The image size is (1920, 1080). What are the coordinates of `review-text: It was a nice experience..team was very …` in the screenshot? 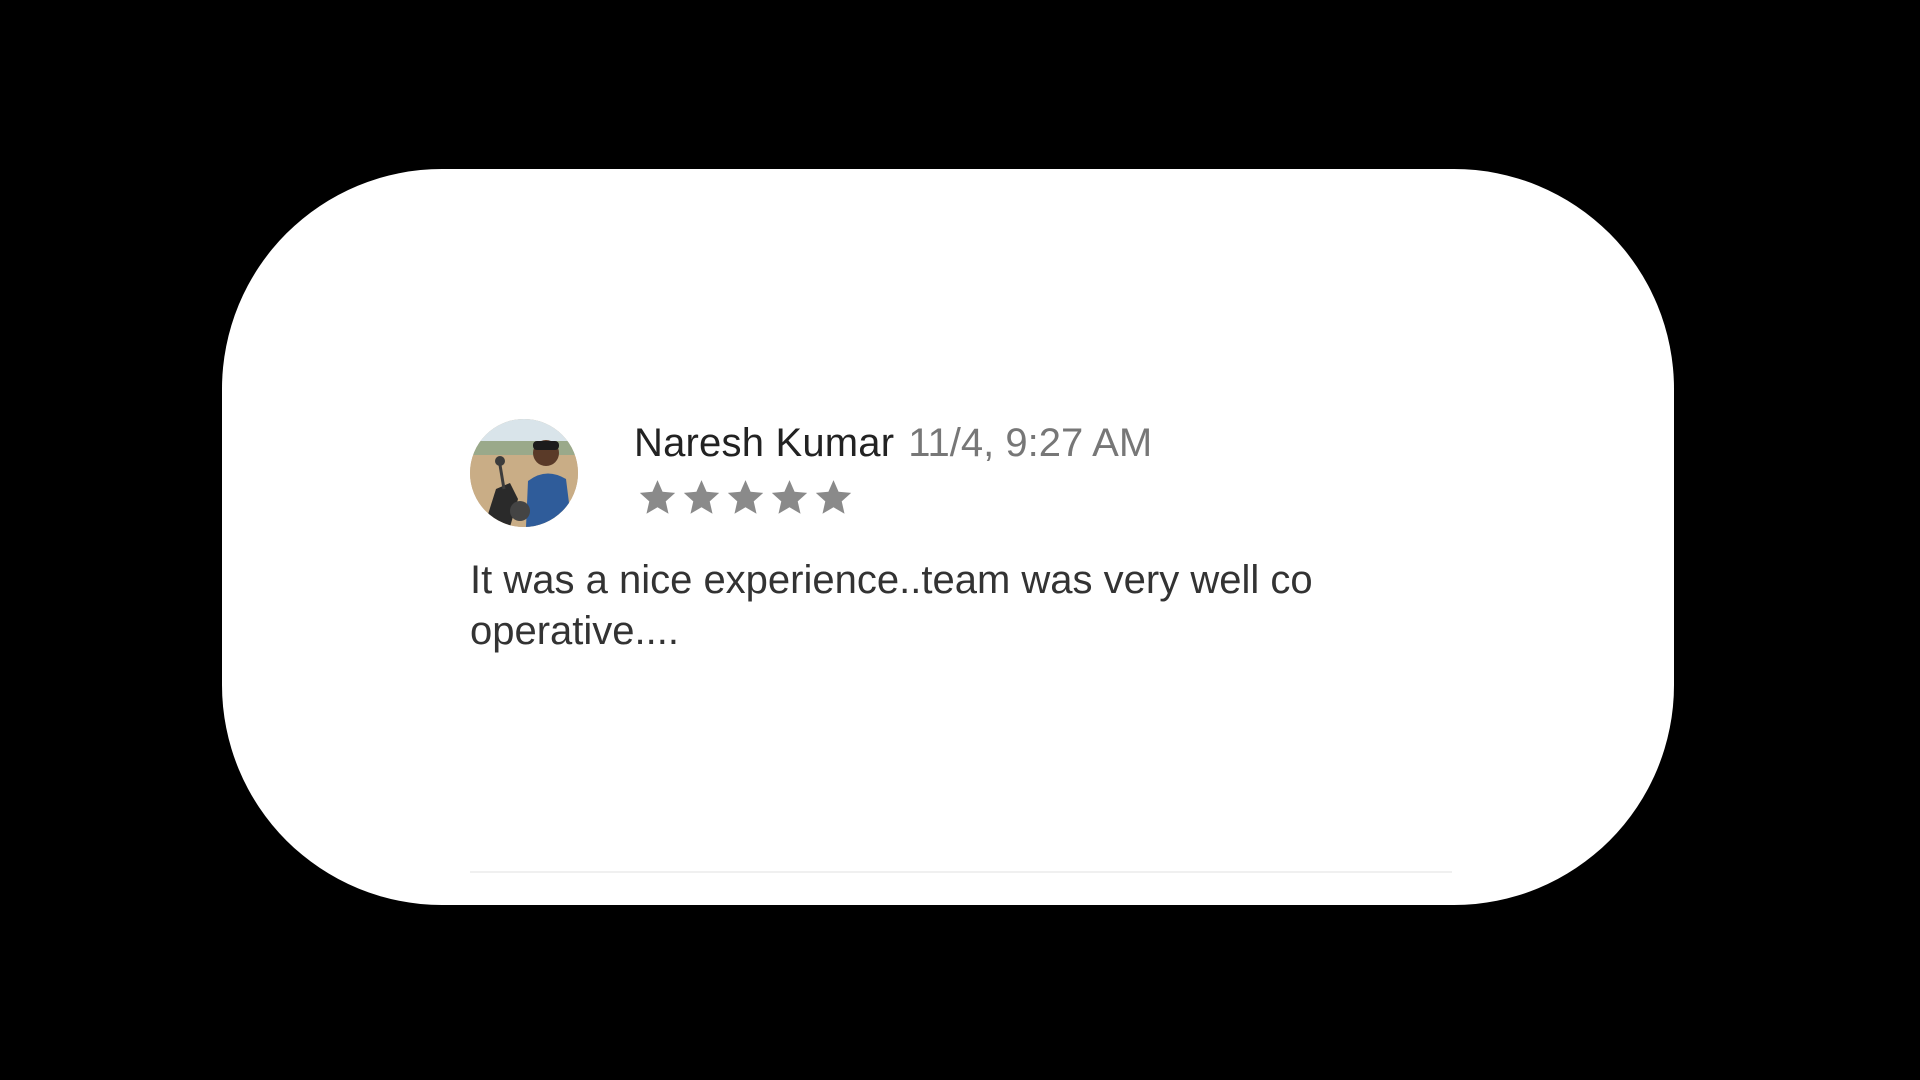 It's located at (891, 605).